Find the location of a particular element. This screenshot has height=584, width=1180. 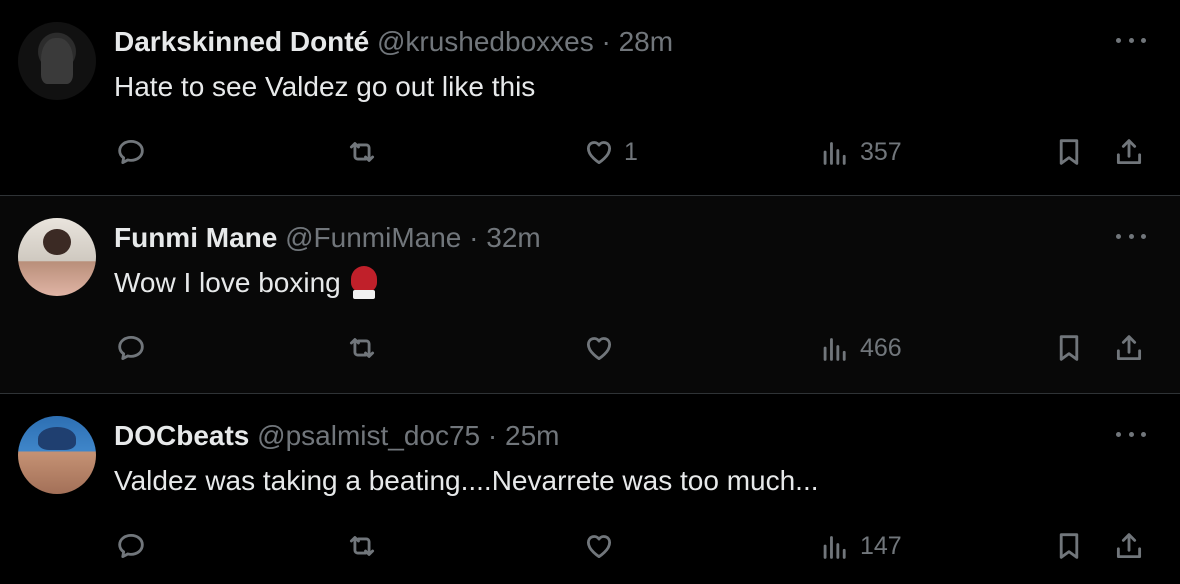

timestamp: 28m is located at coordinates (646, 41).